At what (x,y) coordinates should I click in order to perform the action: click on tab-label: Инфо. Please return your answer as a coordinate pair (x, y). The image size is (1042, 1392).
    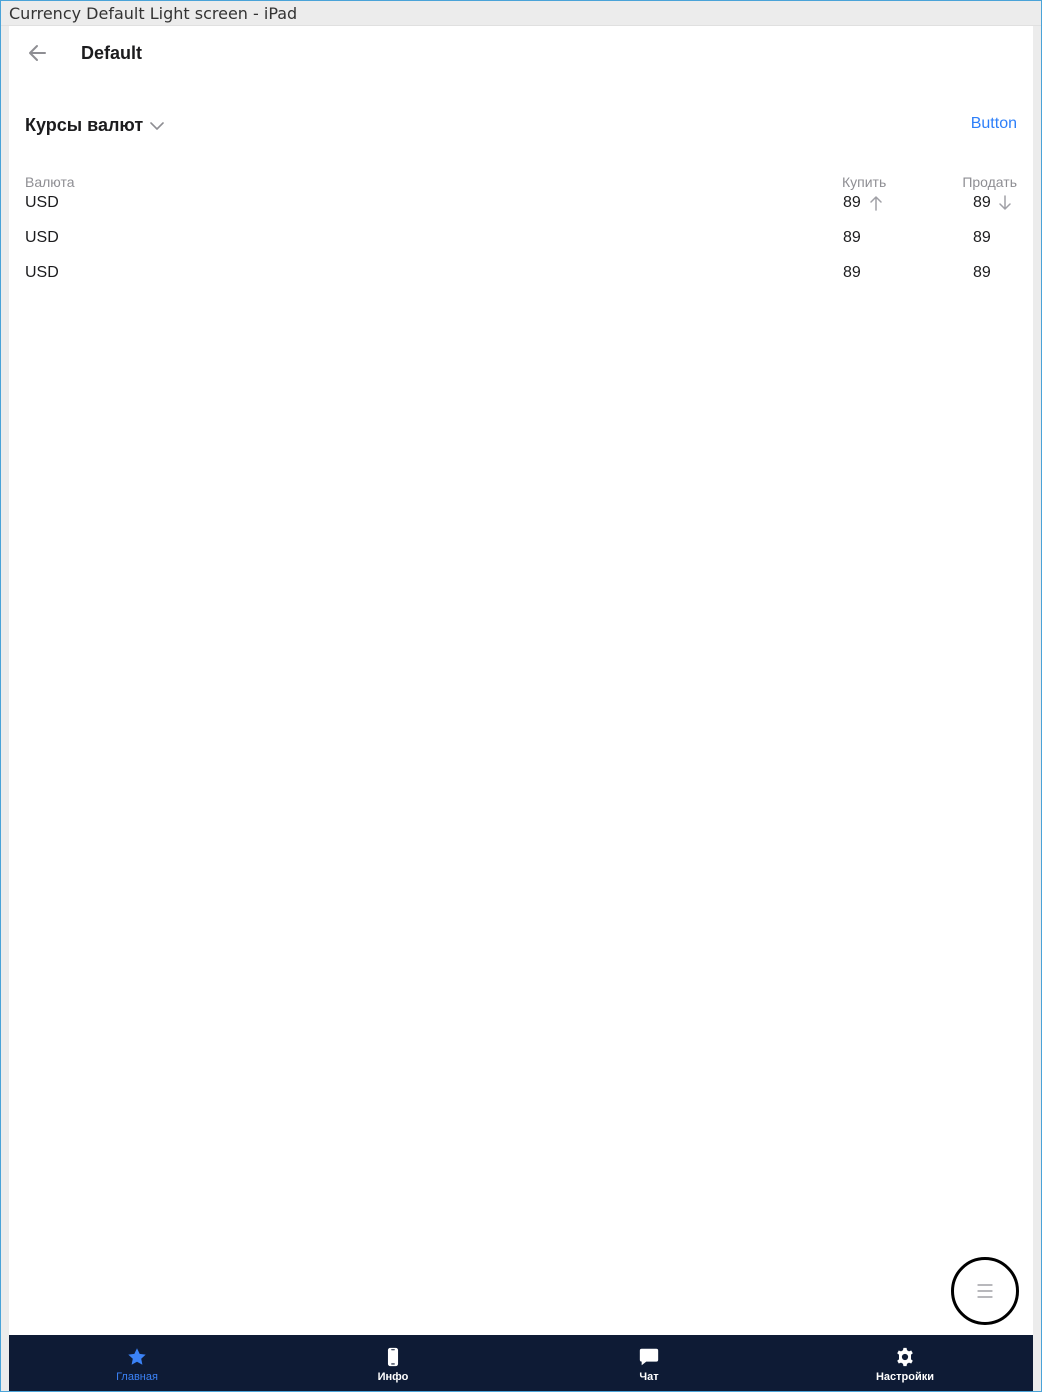
    Looking at the image, I should click on (393, 1377).